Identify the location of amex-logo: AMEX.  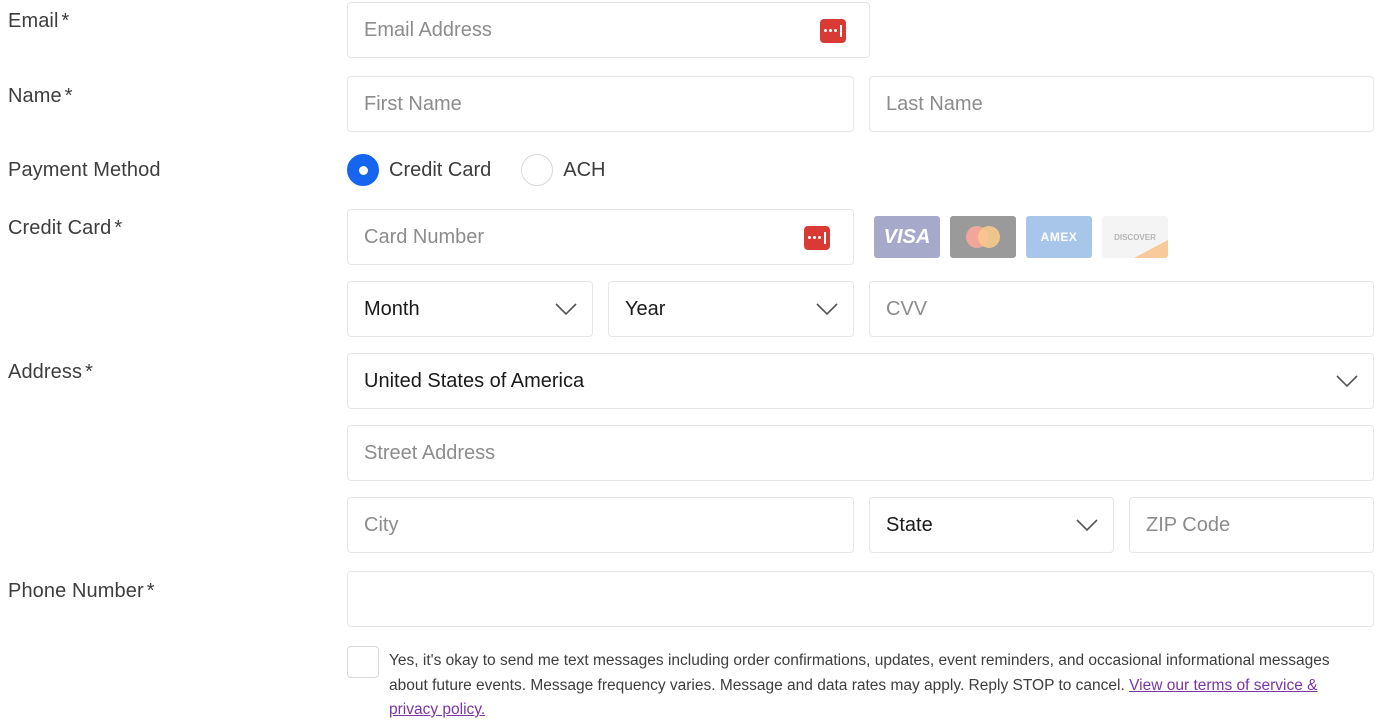
(1059, 237).